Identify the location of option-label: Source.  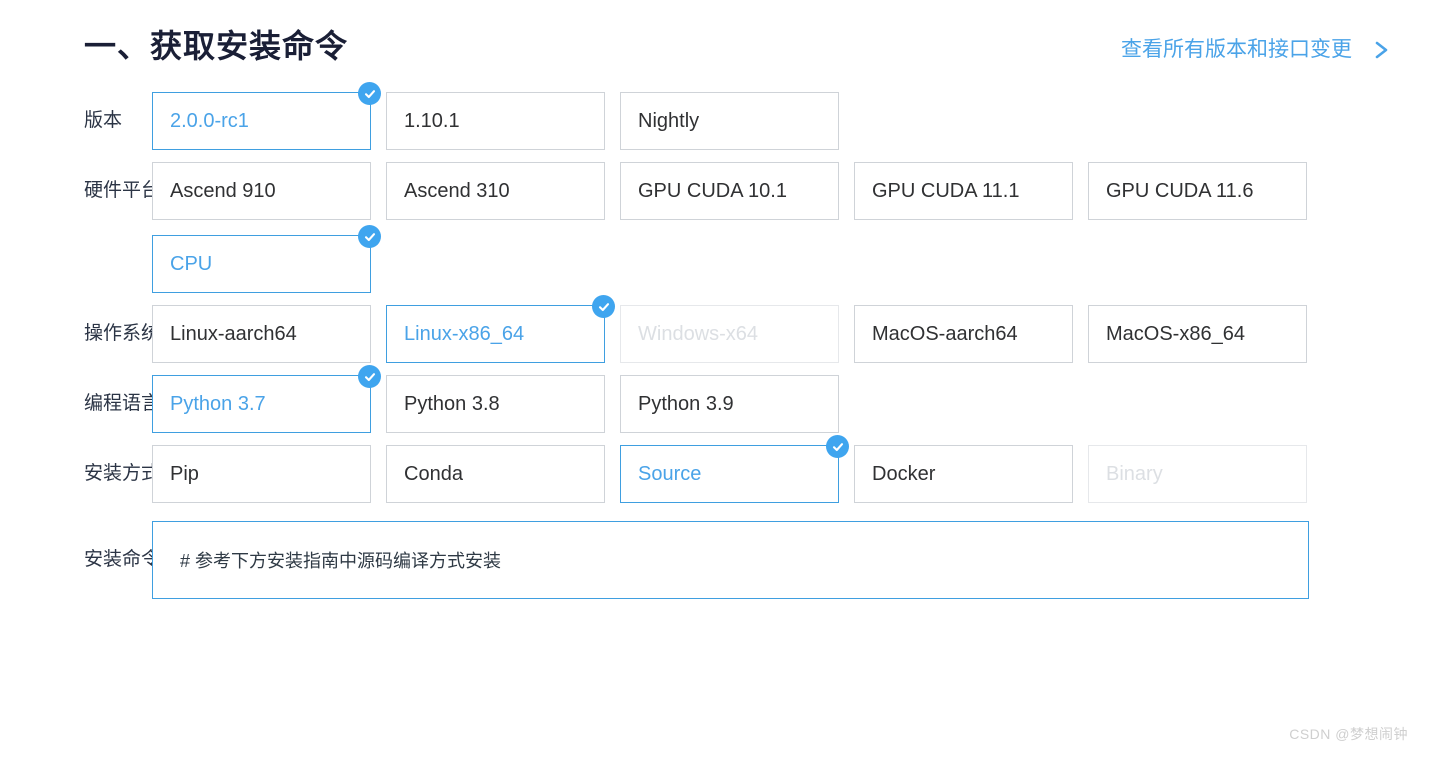
(670, 473).